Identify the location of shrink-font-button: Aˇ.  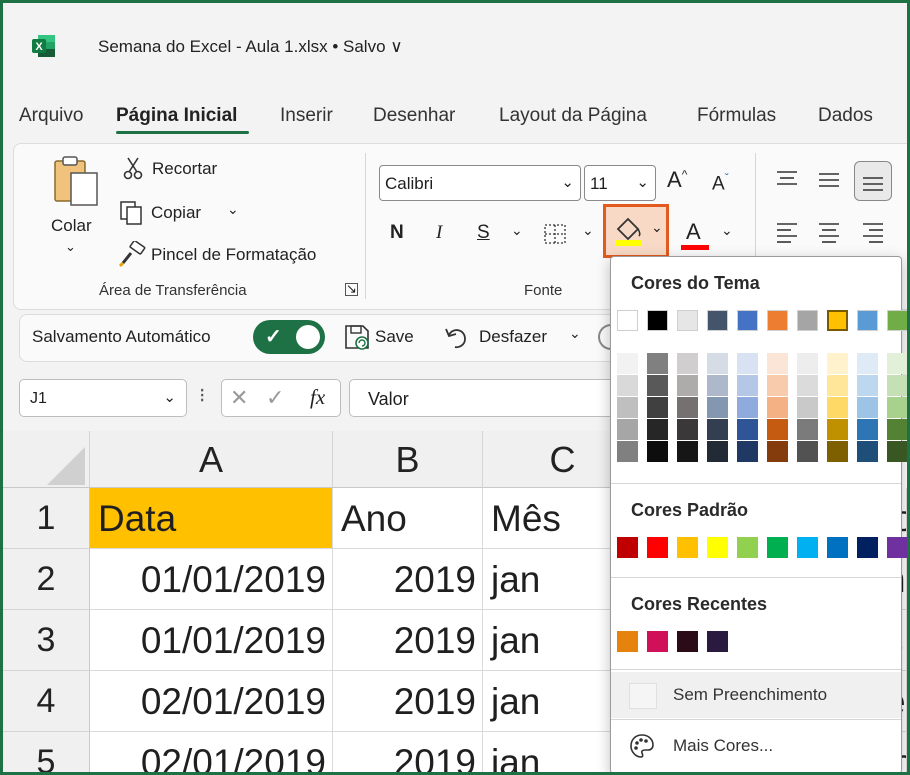
(720, 183).